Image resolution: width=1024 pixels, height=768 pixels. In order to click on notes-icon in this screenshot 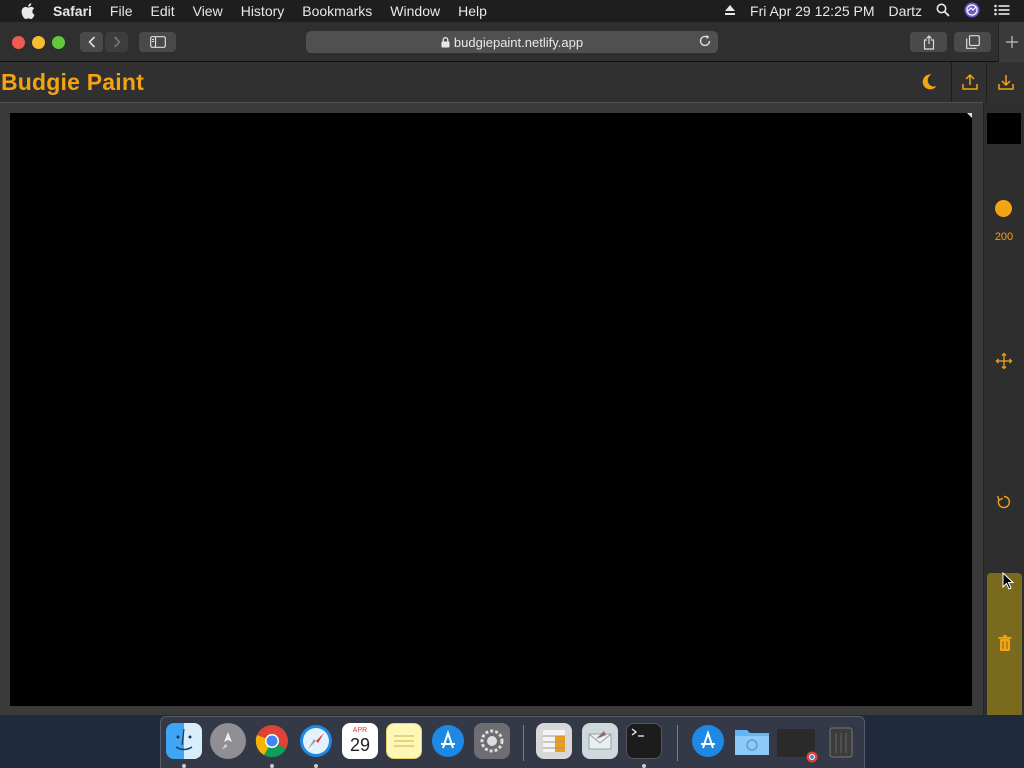, I will do `click(404, 741)`.